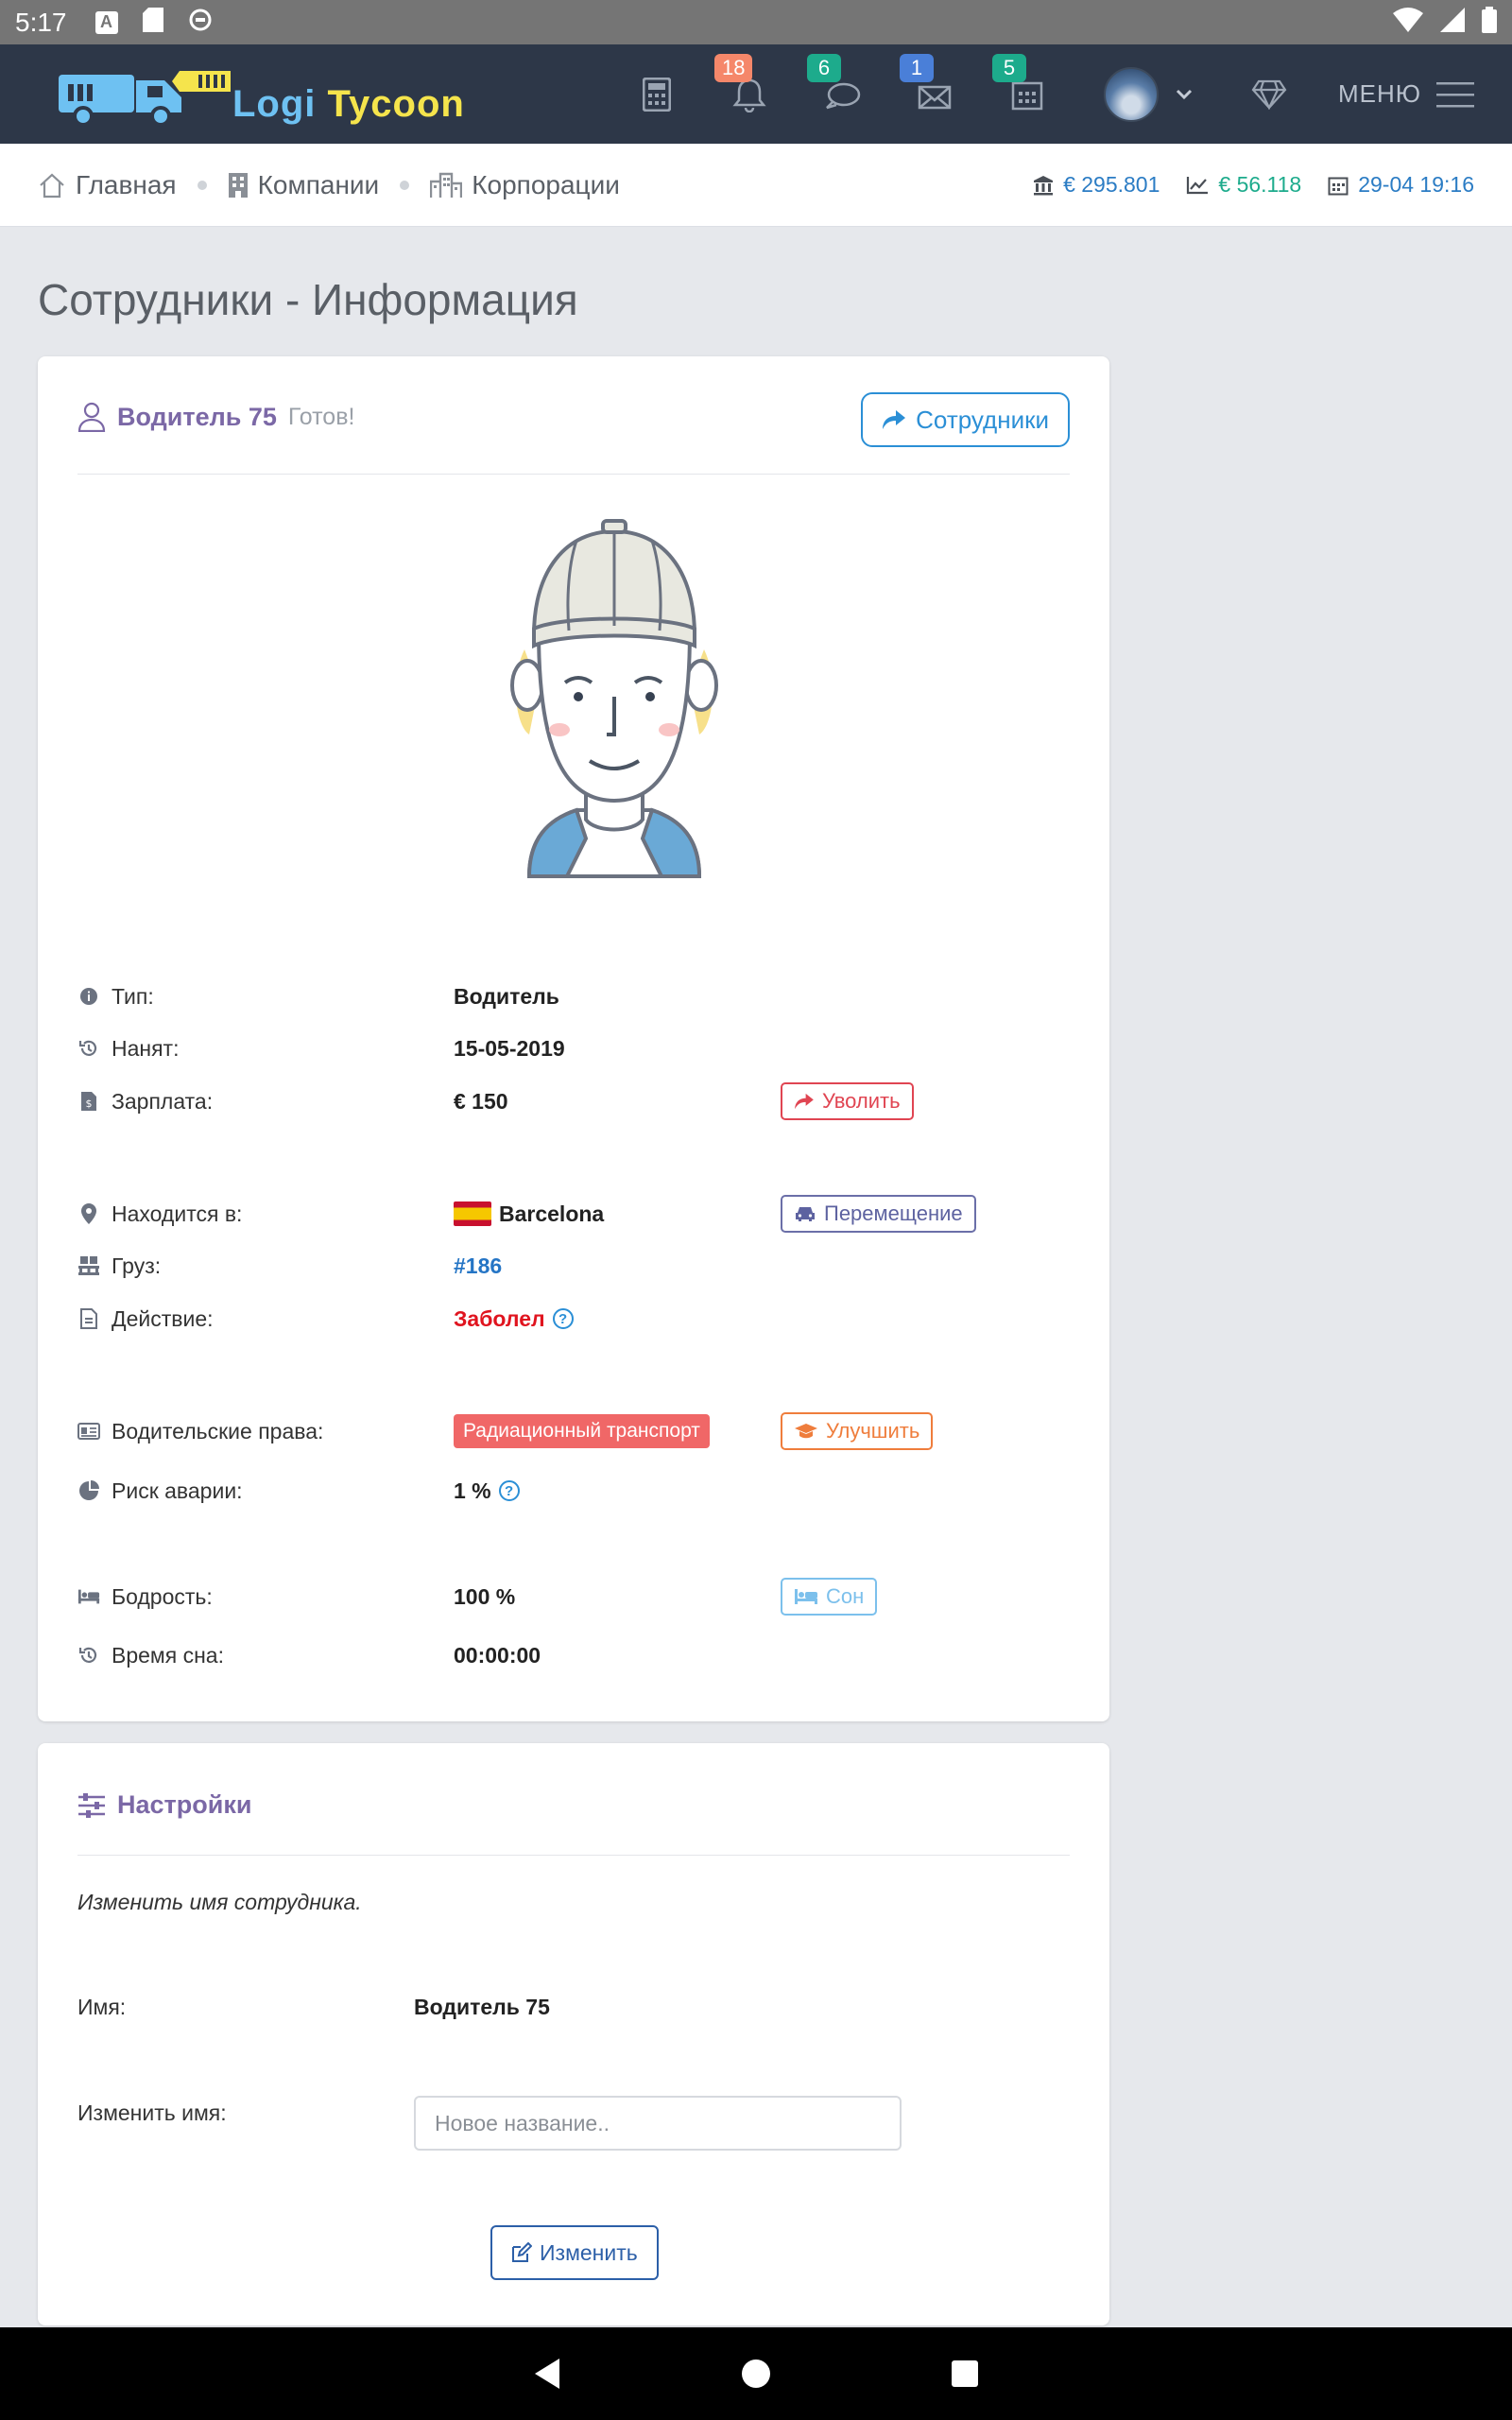 This screenshot has width=1512, height=2420. What do you see at coordinates (1379, 93) in the screenshot?
I see `menu-label: МЕНЮ` at bounding box center [1379, 93].